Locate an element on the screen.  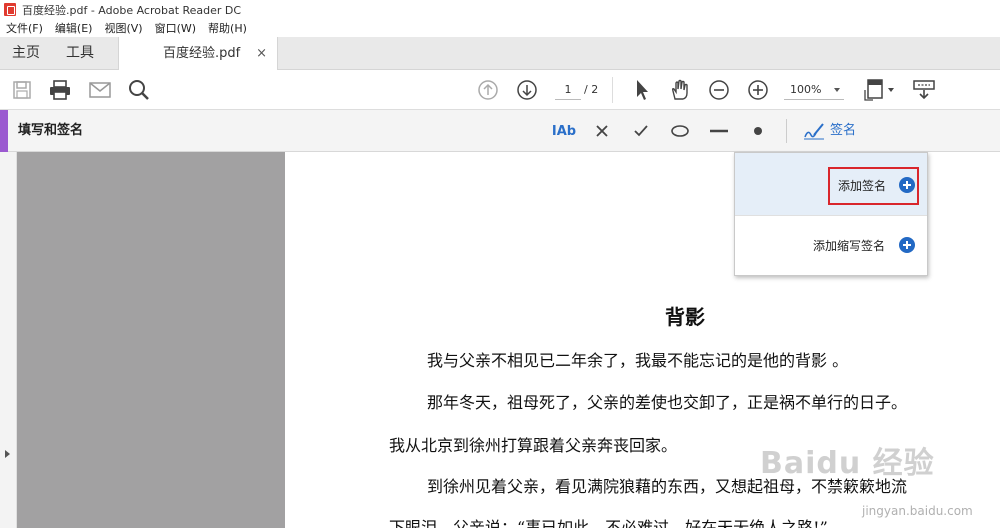
menu-bar: 文件(F) 编辑(E) 视图(V) 窗口(W) 帮助(H) is located at coordinates (500, 28).